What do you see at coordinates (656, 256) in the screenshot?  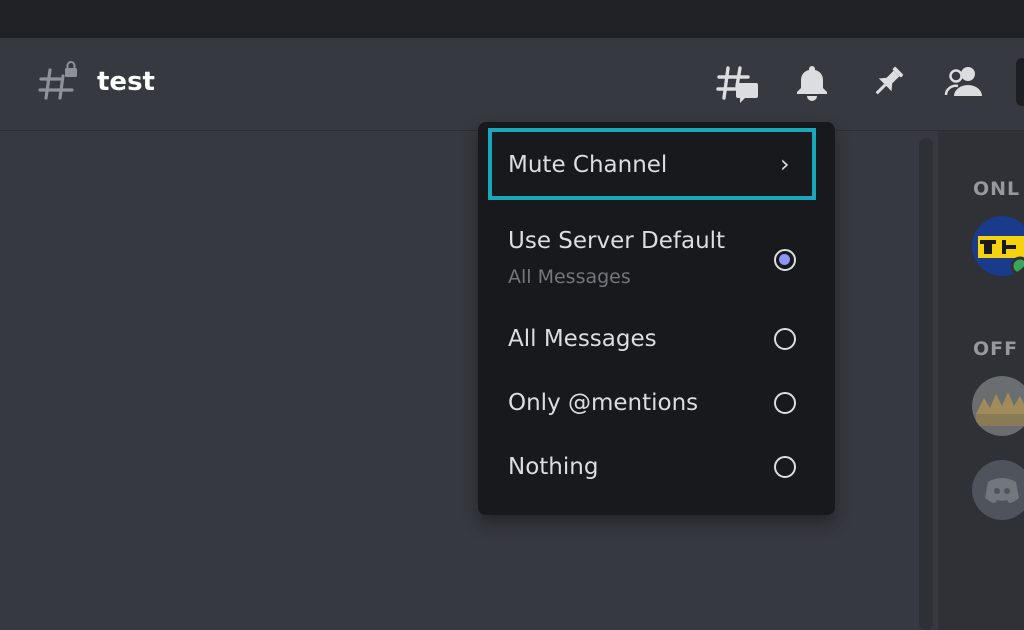 I see `option-use-server-default: Use Server Default All Messages` at bounding box center [656, 256].